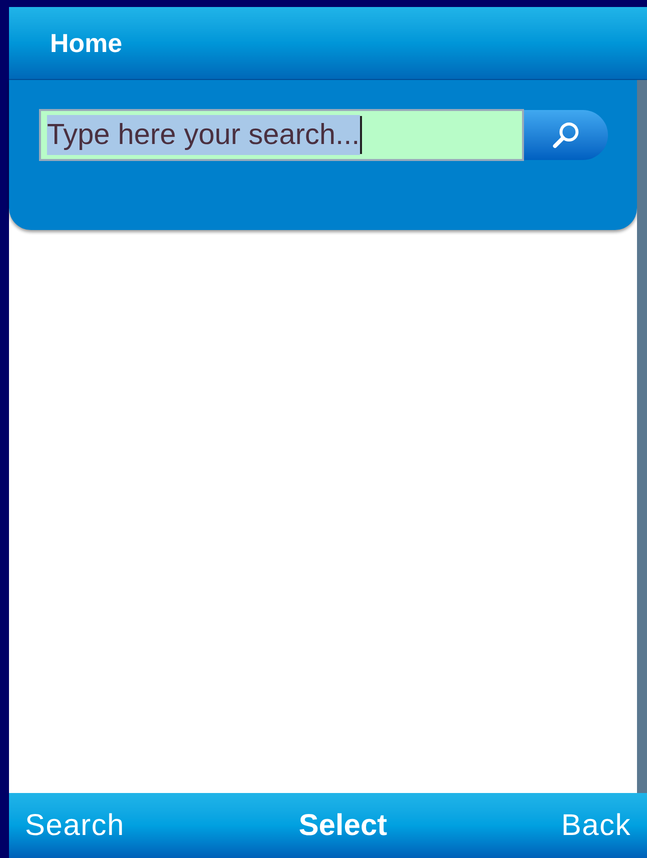  What do you see at coordinates (596, 825) in the screenshot?
I see `right-softkey: Back` at bounding box center [596, 825].